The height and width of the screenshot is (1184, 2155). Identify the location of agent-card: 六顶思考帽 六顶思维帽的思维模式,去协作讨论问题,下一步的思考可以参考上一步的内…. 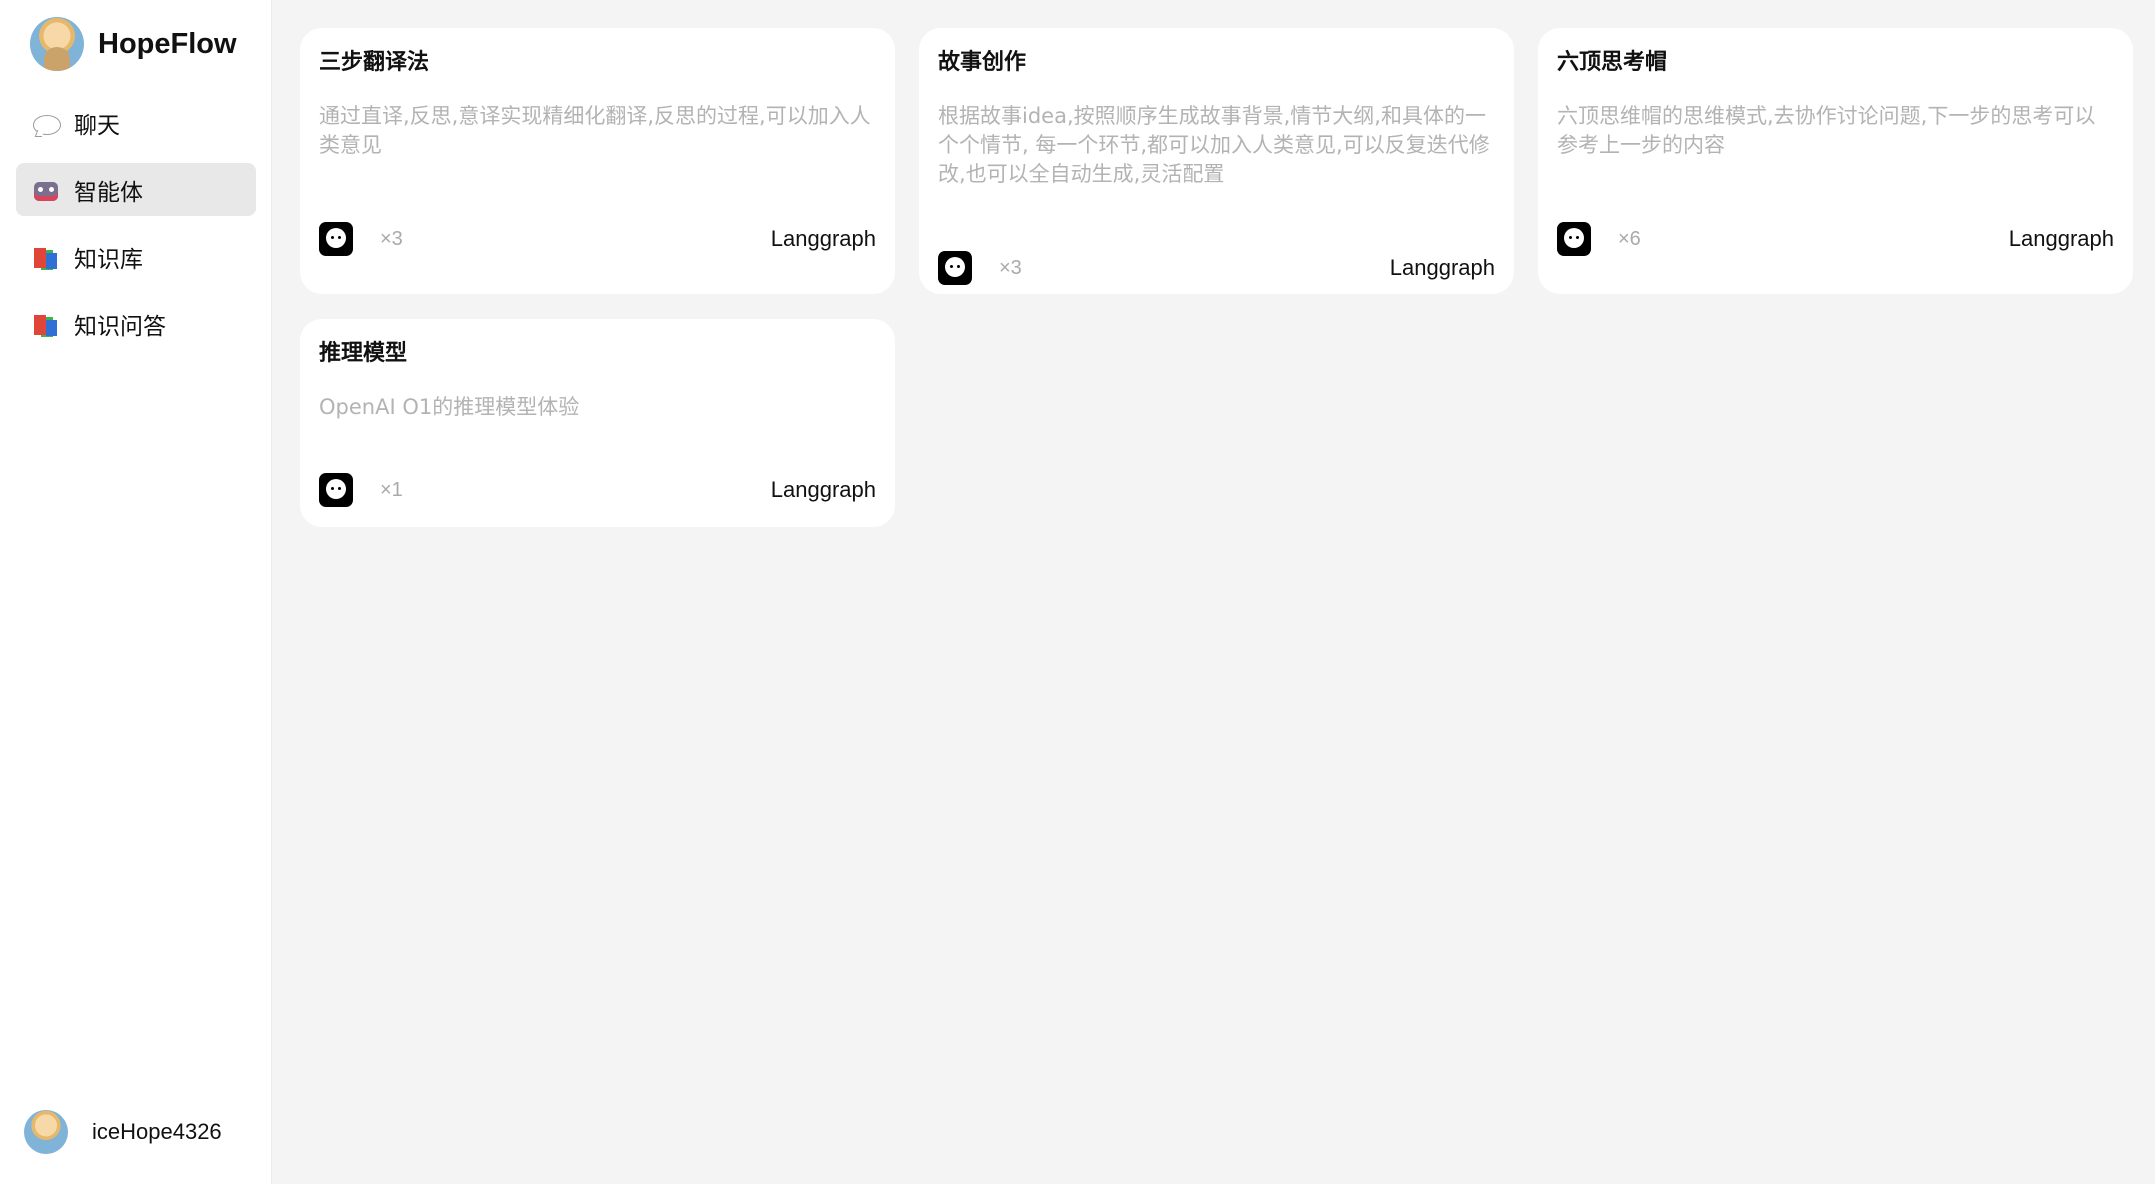
(1835, 161).